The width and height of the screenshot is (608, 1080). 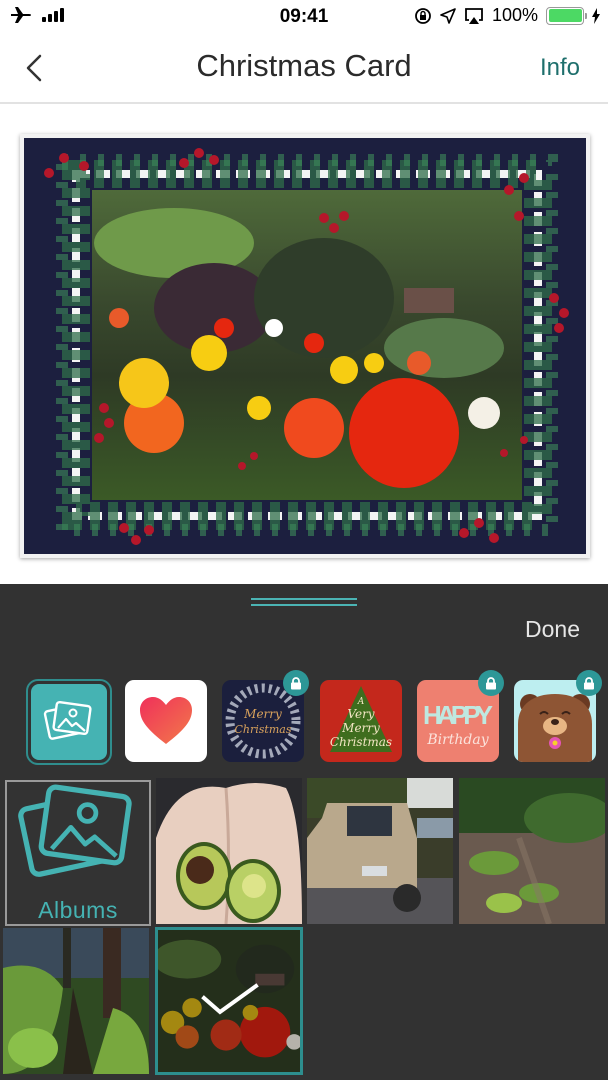 I want to click on photo-truck, so click(x=380, y=851).